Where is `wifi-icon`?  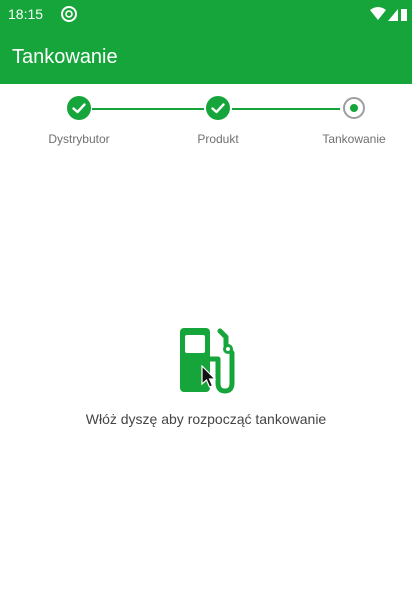
wifi-icon is located at coordinates (378, 13).